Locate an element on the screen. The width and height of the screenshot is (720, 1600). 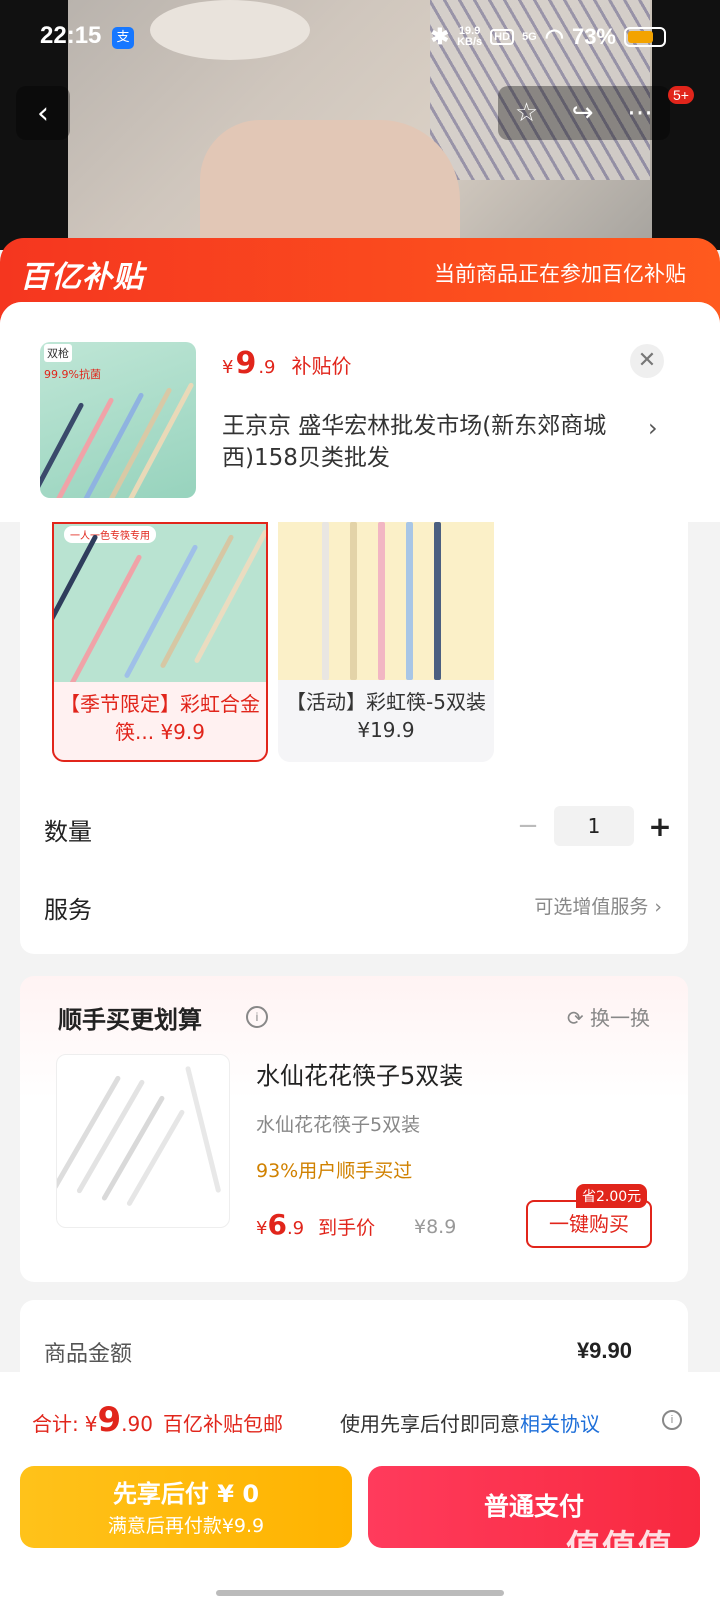
close-icon: ✕ is located at coordinates (647, 360).